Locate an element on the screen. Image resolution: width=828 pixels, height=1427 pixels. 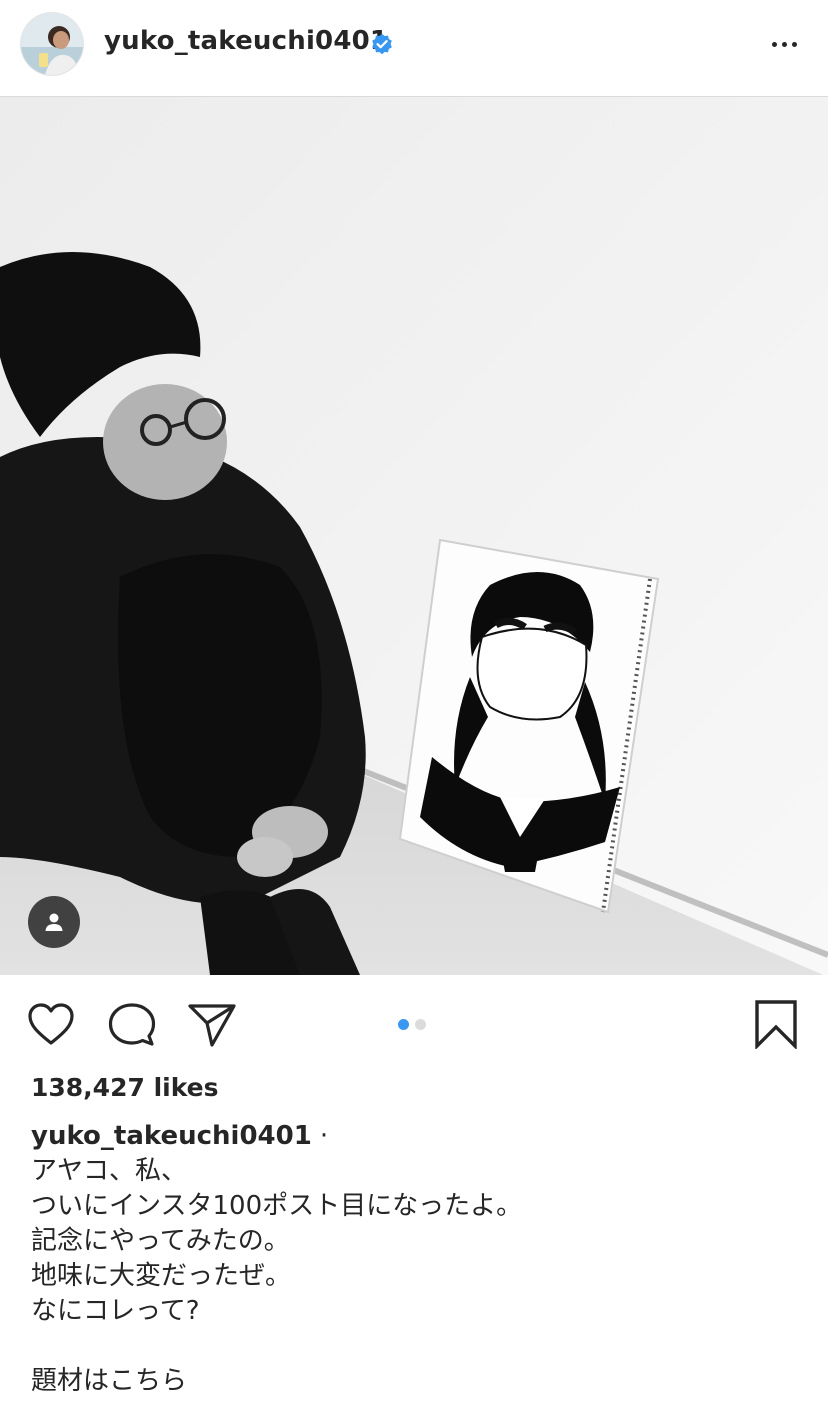
caption-line: アヤコ、私、 is located at coordinates (109, 1171).